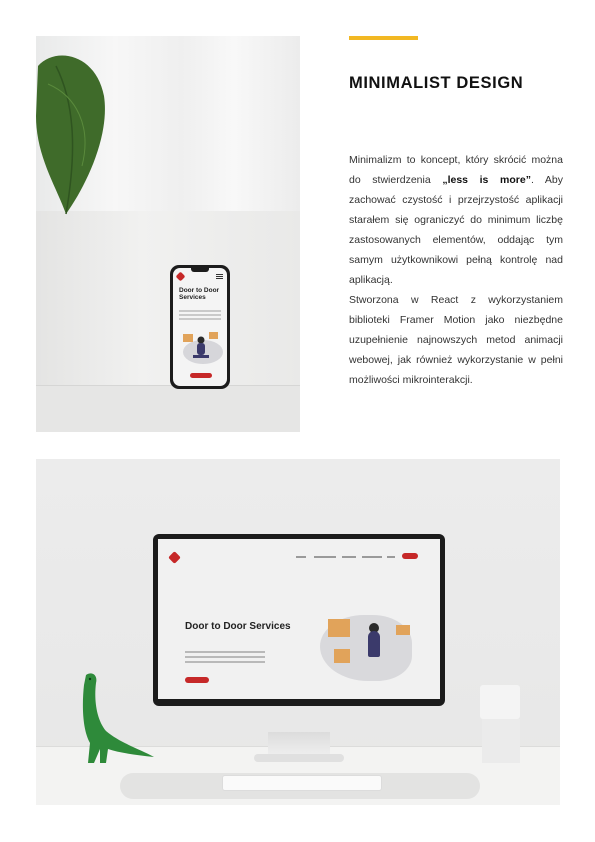 The height and width of the screenshot is (842, 595). Describe the element at coordinates (302, 783) in the screenshot. I see `keyboard` at that location.